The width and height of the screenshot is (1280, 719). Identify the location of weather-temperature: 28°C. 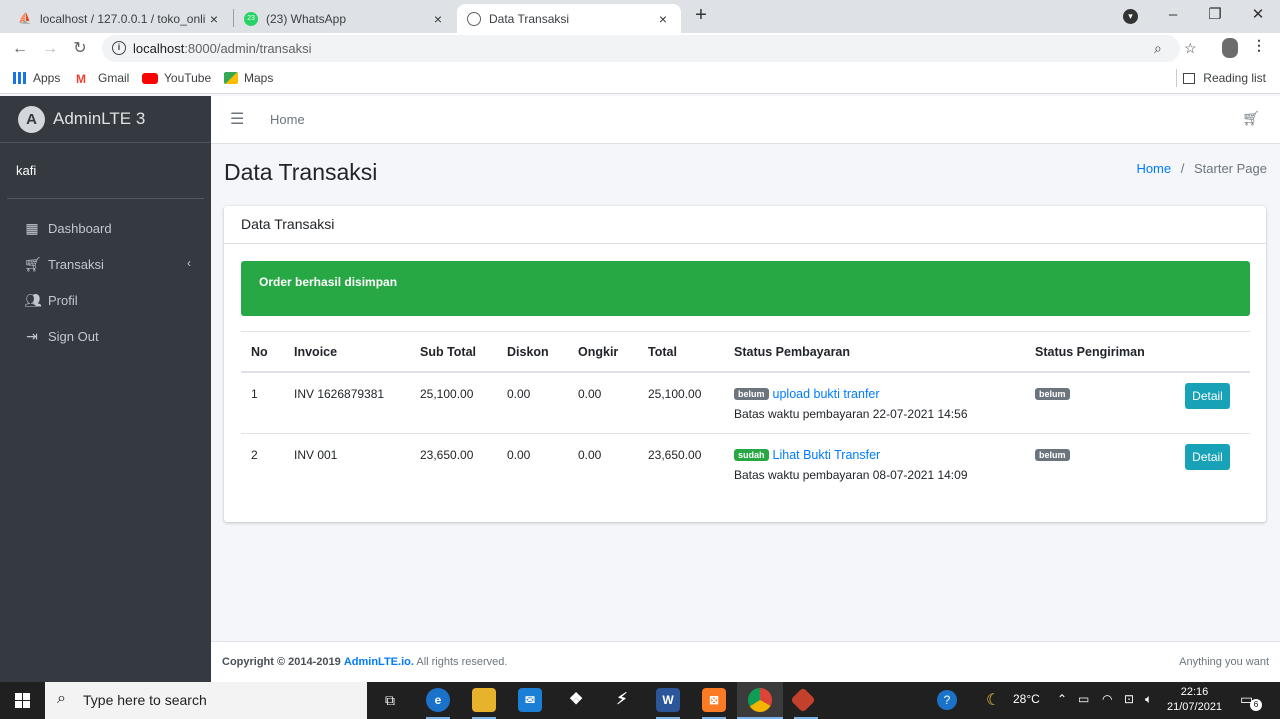
(1026, 699).